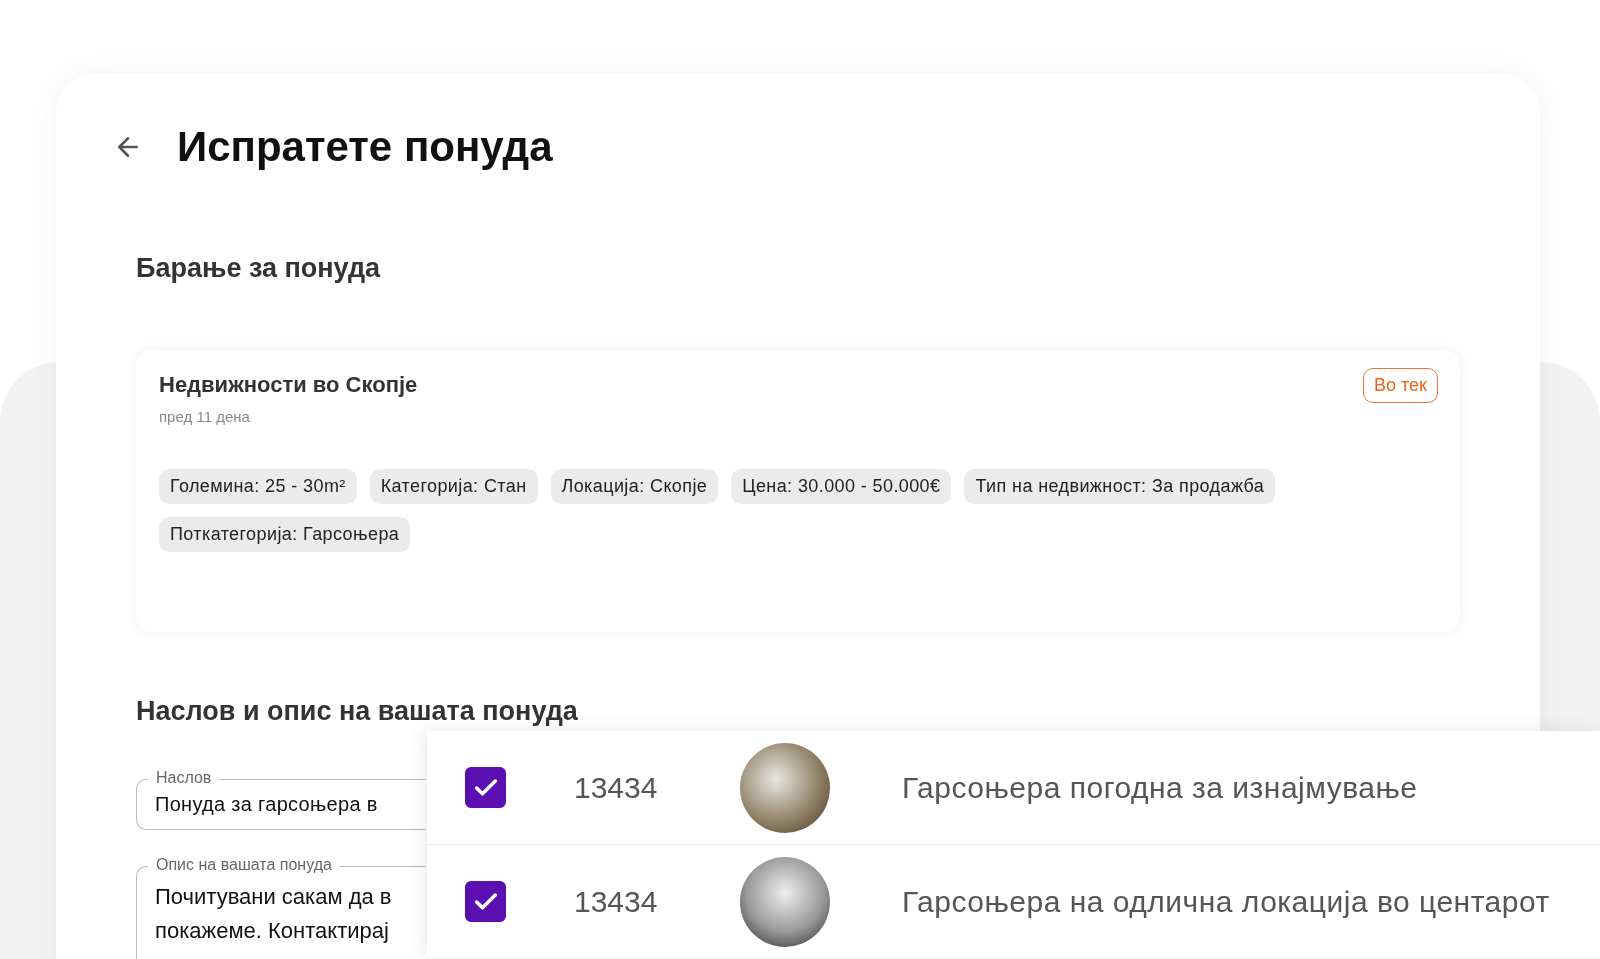  What do you see at coordinates (634, 486) in the screenshot?
I see `filter-tag: Локација: Скопје` at bounding box center [634, 486].